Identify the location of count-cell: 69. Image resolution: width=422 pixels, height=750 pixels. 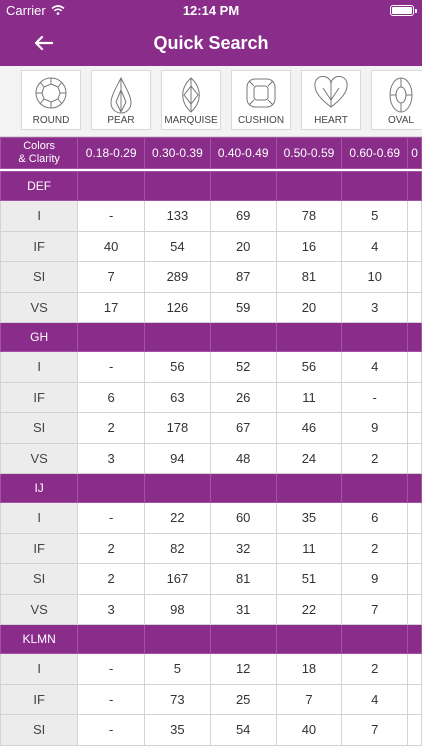
(243, 216).